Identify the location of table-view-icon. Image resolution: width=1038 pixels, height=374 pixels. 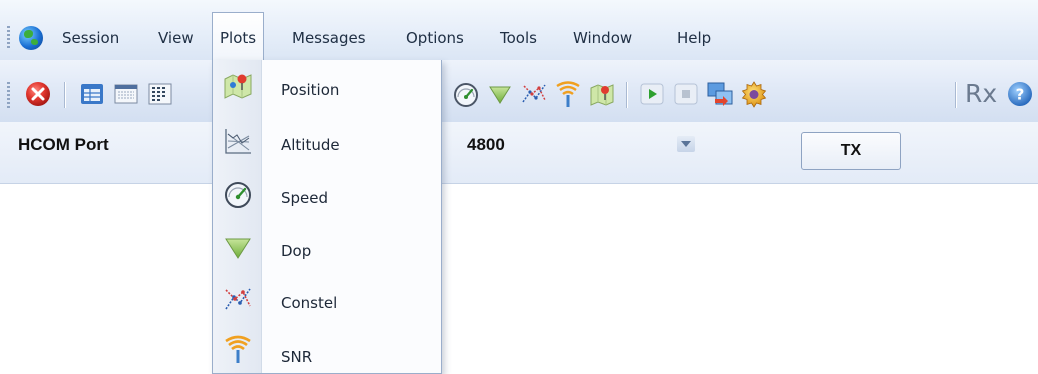
(92, 94).